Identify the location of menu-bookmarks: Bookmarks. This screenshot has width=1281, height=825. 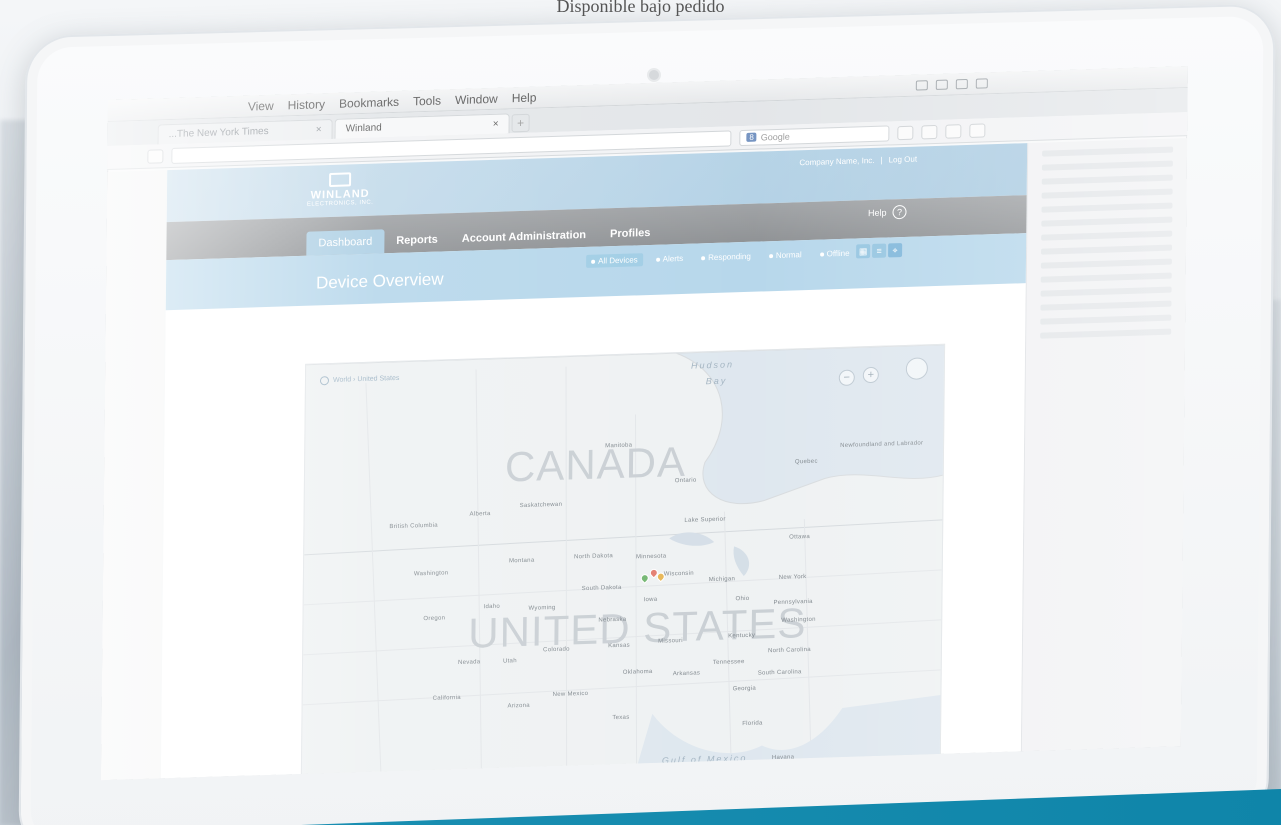
(369, 102).